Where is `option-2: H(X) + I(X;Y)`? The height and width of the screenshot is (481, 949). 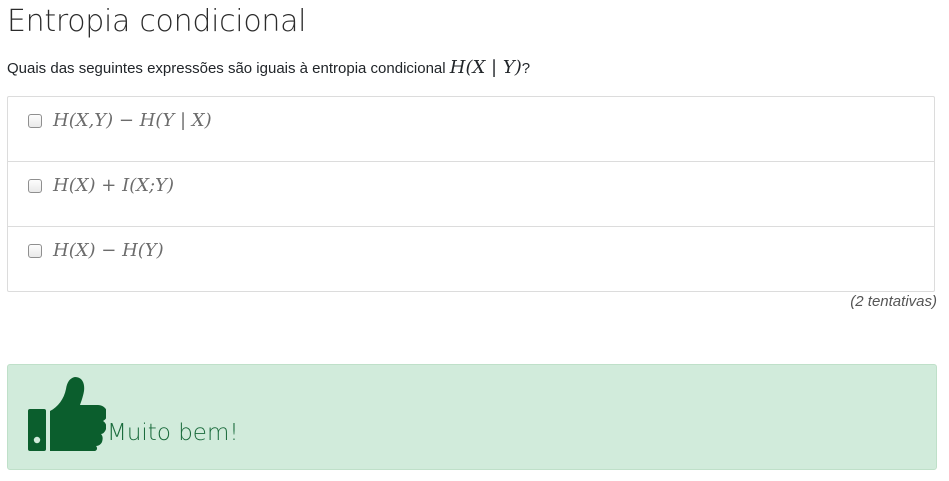
option-2: H(X) + I(X;Y) is located at coordinates (471, 194).